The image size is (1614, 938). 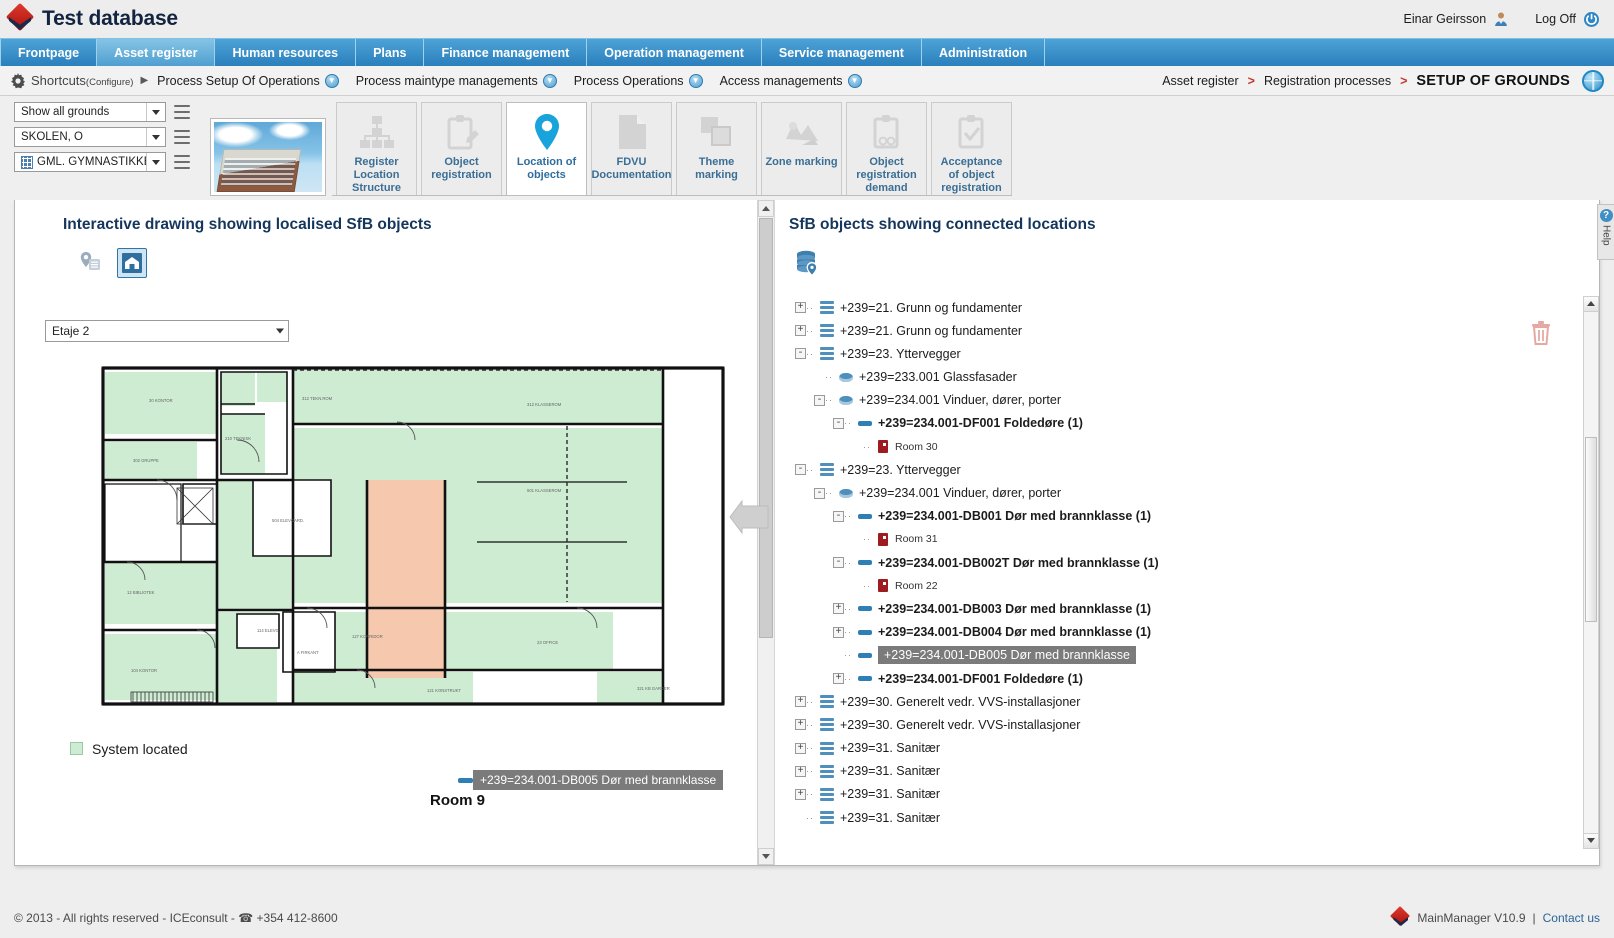 What do you see at coordinates (842, 52) in the screenshot?
I see `nav-tab-service-management: Service management` at bounding box center [842, 52].